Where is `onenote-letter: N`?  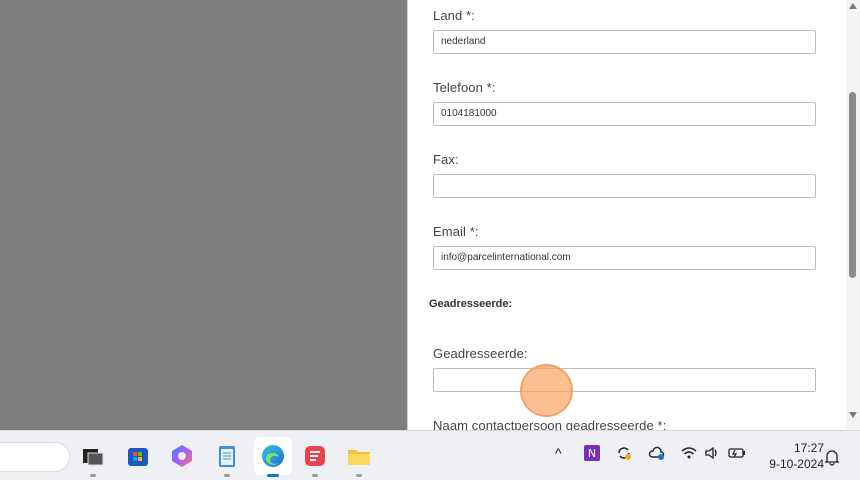
onenote-letter: N is located at coordinates (592, 453).